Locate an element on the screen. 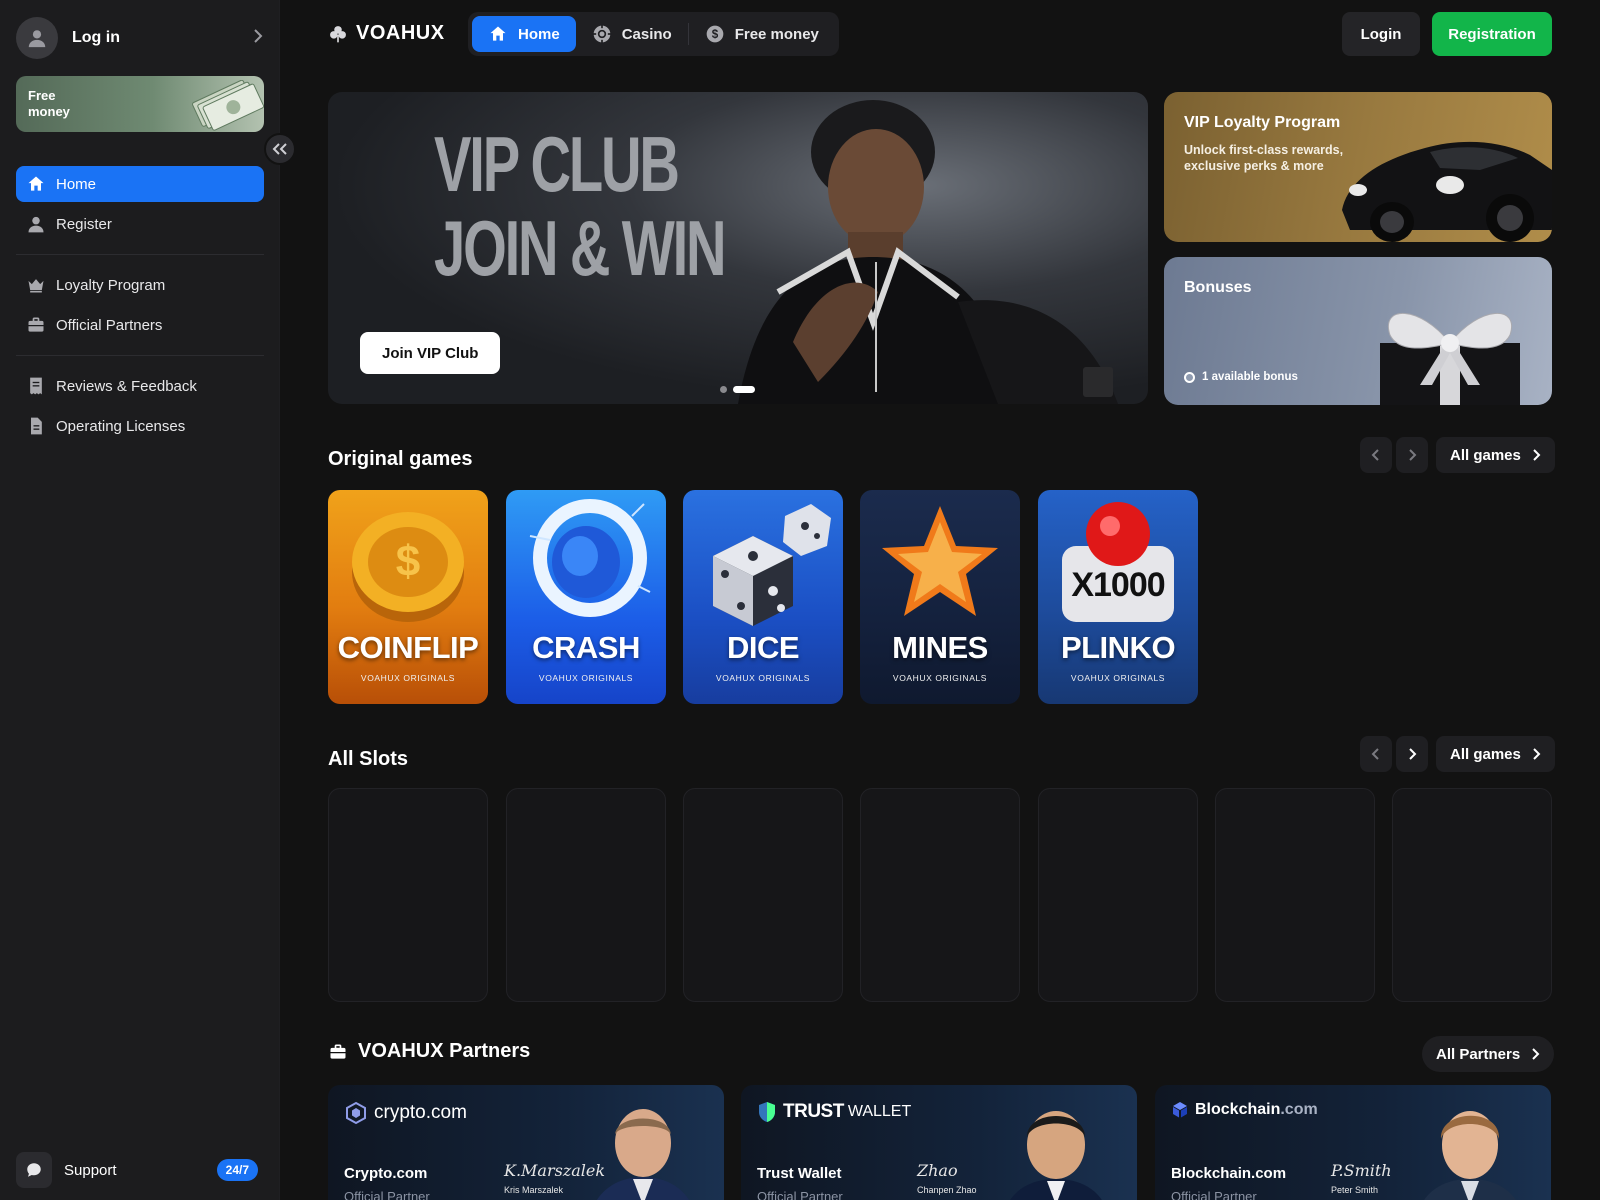 The image size is (1600, 1200). sidebar-item-label: Register is located at coordinates (84, 224).